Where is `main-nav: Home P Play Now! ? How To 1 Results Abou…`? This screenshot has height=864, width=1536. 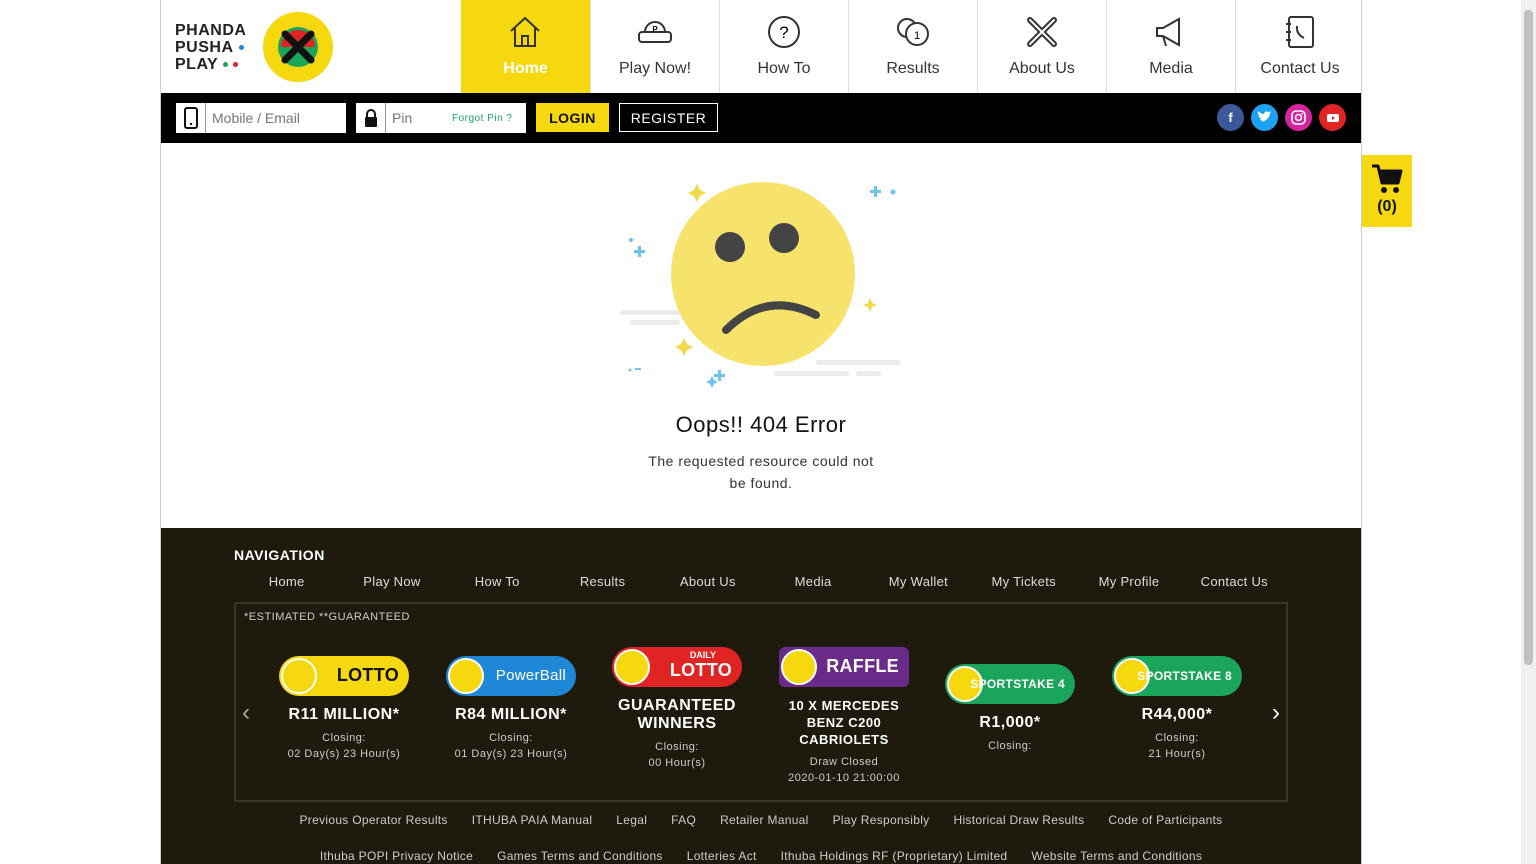
main-nav: Home P Play Now! ? How To 1 Results Abou… is located at coordinates (912, 46).